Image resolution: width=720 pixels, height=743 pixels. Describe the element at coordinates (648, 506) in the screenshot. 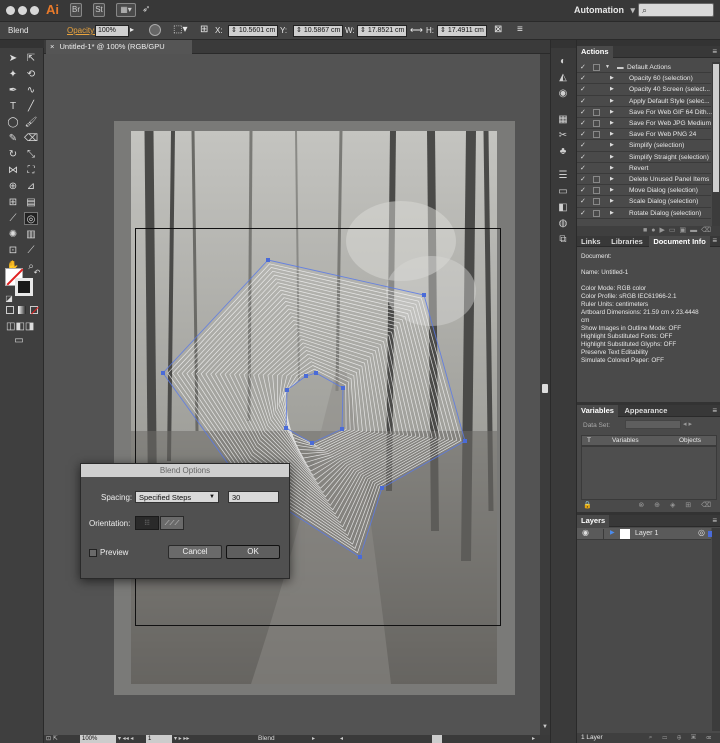

I see `variables-footer-buttons: 🔒 ⊗ ⊕ ◈ ⊞ ⌫` at that location.